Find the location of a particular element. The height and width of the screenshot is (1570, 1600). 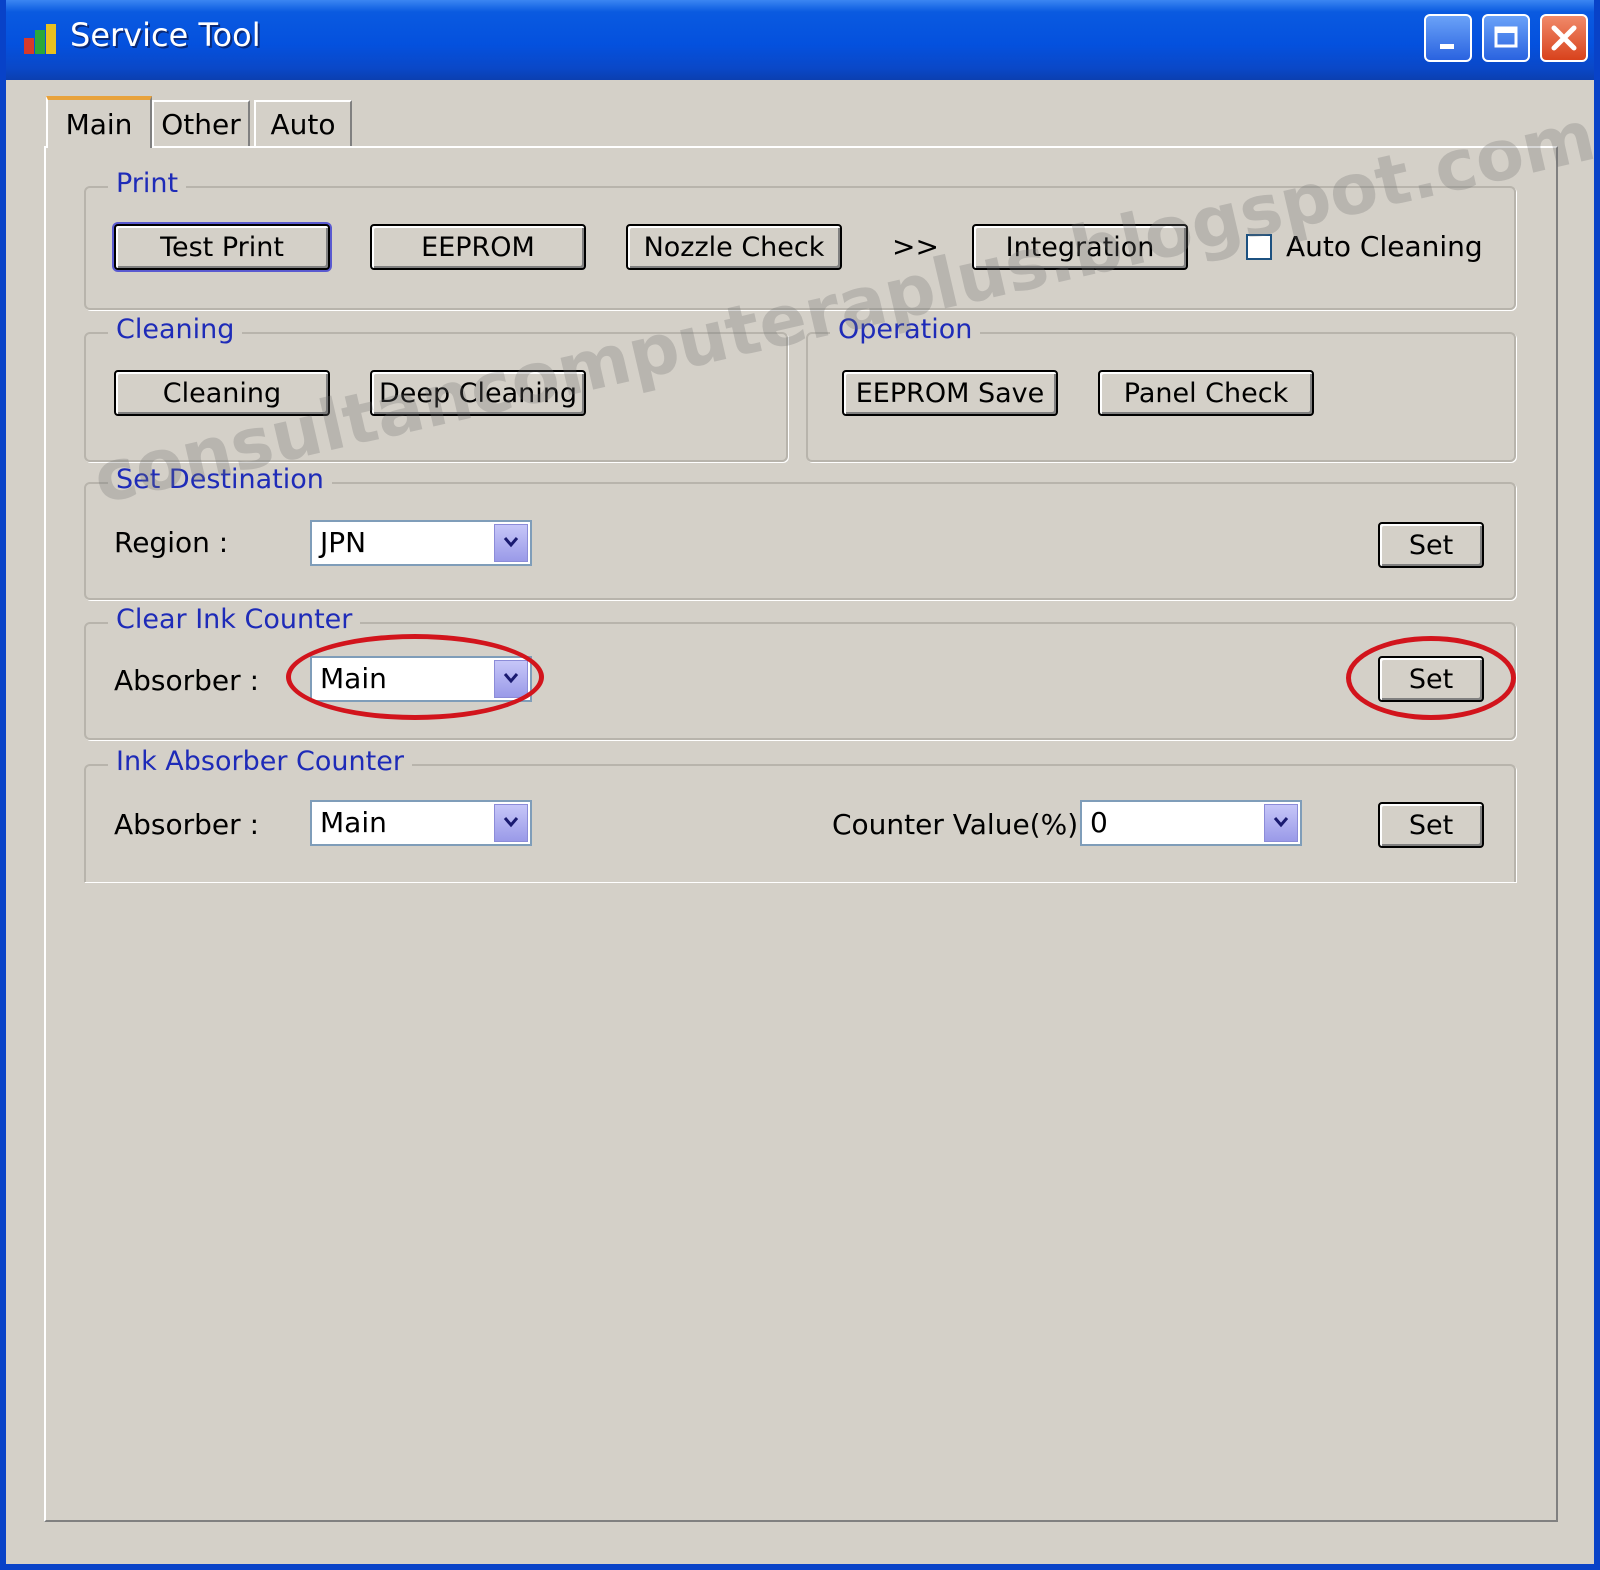

tab-main-label: Main is located at coordinates (99, 124).